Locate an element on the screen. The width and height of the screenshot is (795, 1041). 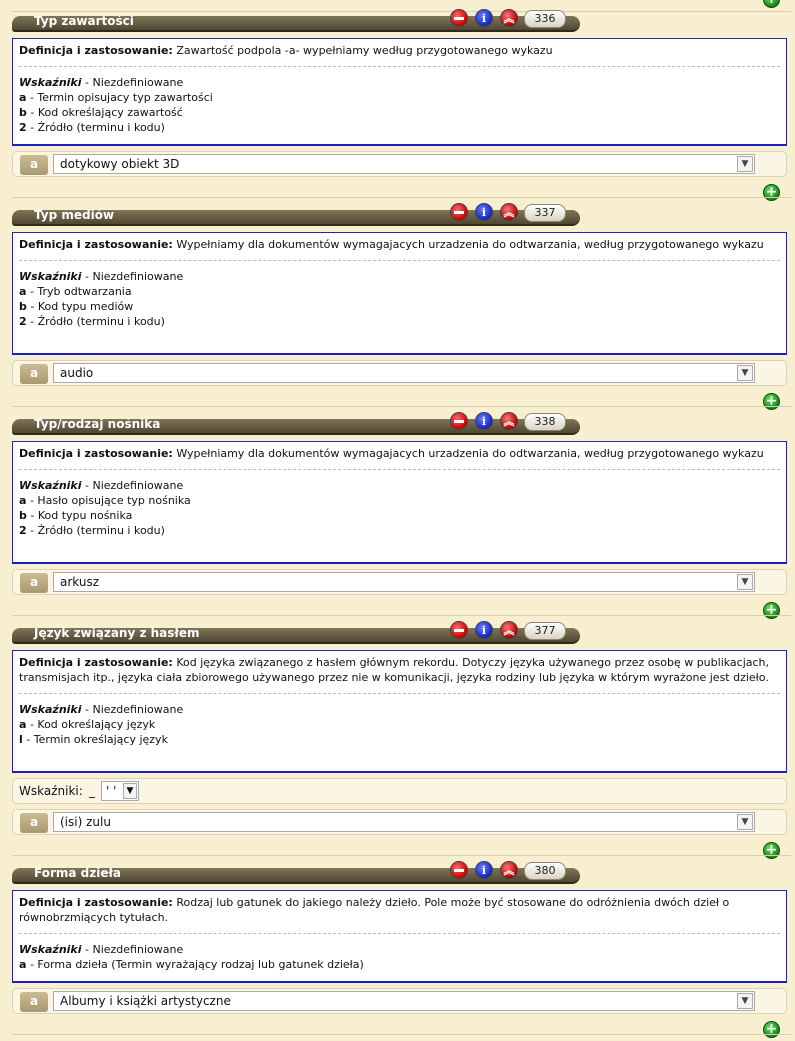
value-select: arkusz ▼ is located at coordinates (404, 582).